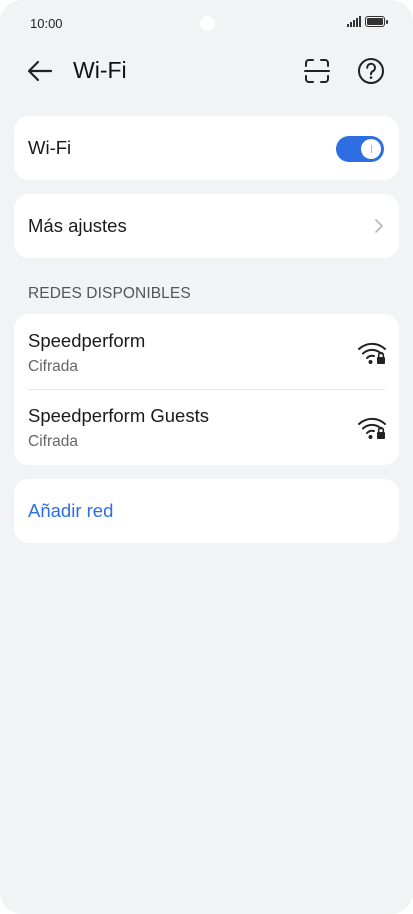 The height and width of the screenshot is (914, 413). I want to click on wifi-toggle-switch, so click(360, 149).